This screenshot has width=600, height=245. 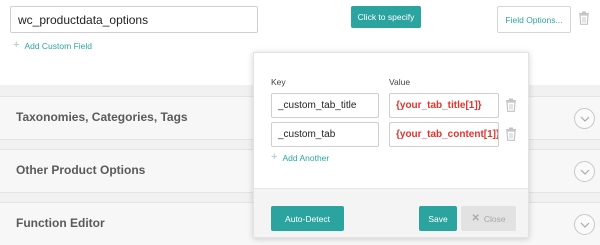 I want to click on save-button: Save, so click(x=438, y=218).